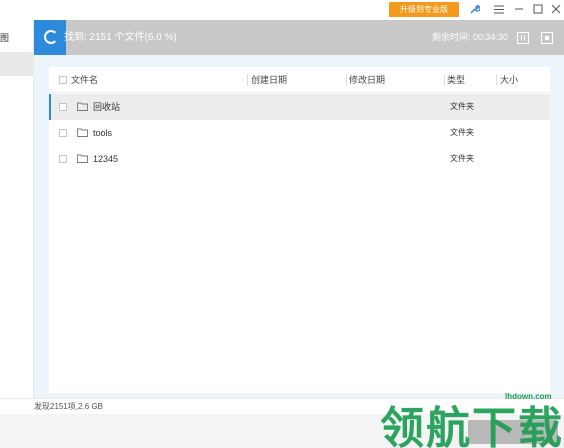 The height and width of the screenshot is (448, 564). What do you see at coordinates (499, 9) in the screenshot?
I see `menu-icon` at bounding box center [499, 9].